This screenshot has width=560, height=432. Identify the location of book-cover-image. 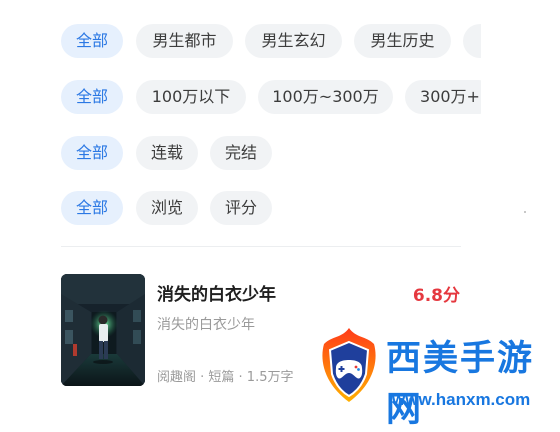
(103, 330).